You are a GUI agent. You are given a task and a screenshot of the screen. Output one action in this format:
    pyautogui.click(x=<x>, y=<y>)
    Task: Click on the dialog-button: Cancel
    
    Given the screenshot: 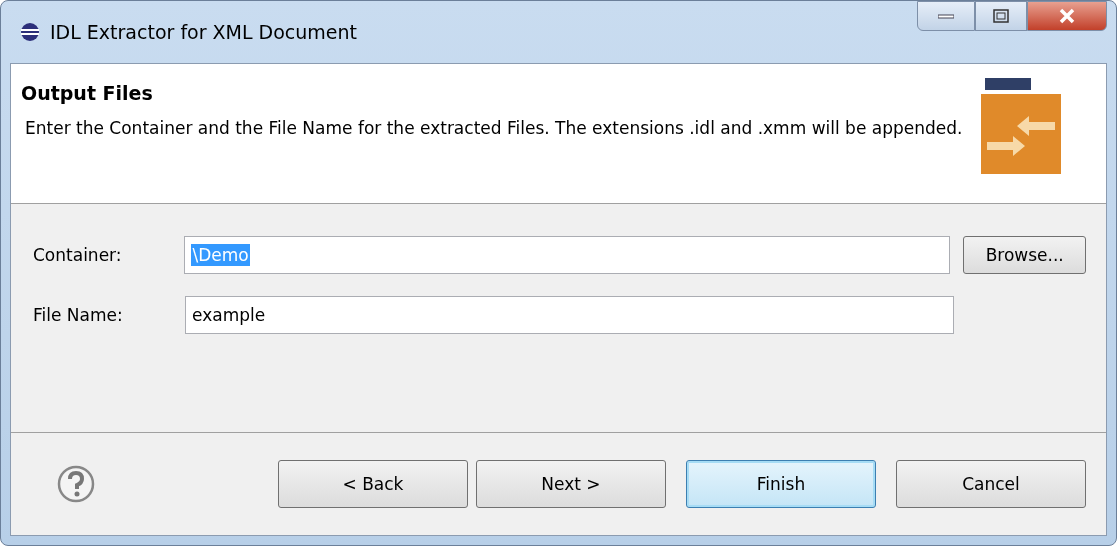 What is the action you would take?
    pyautogui.click(x=991, y=484)
    